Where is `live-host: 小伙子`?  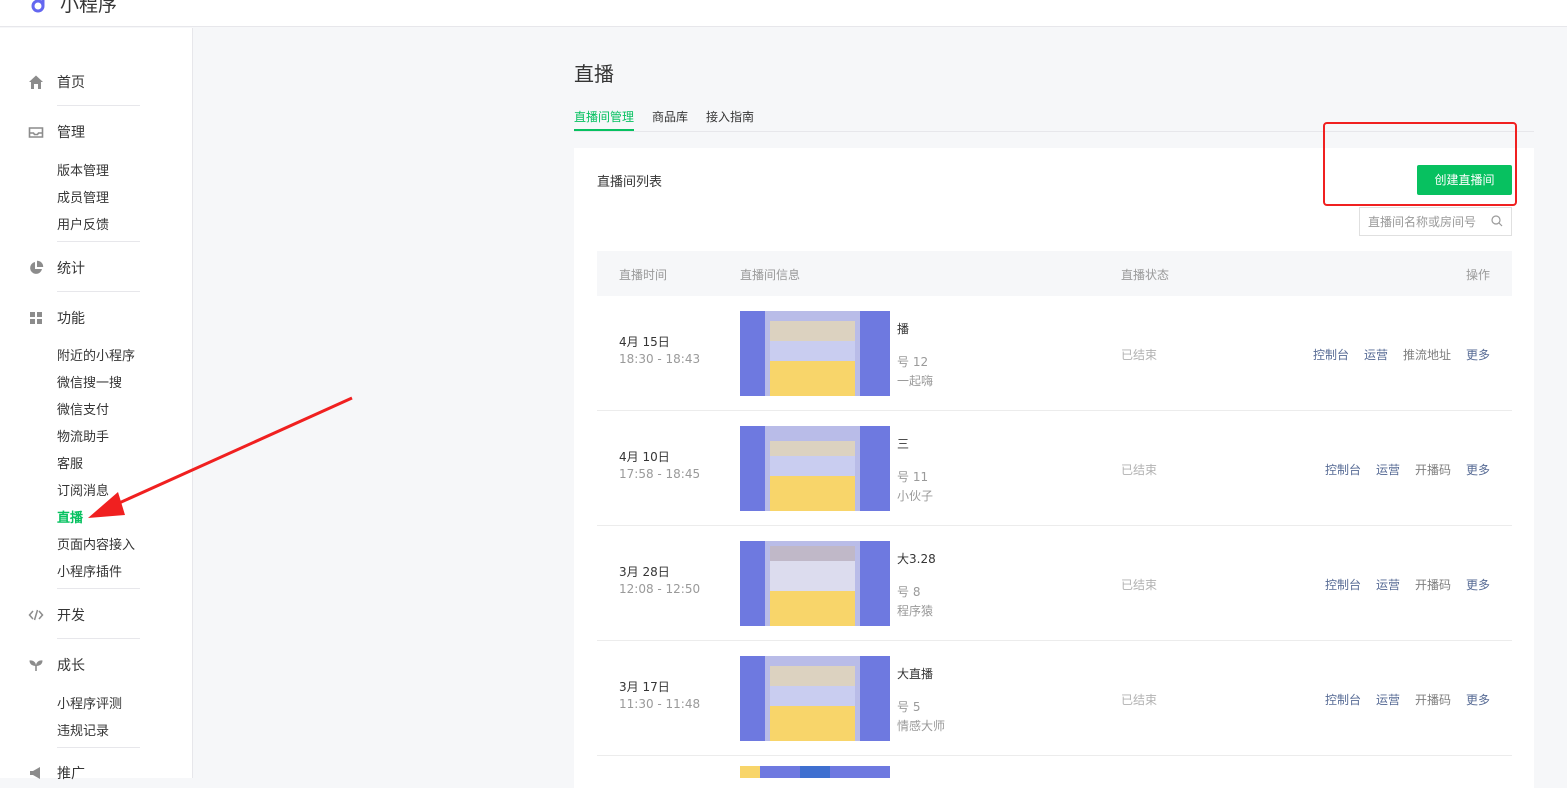
live-host: 小伙子 is located at coordinates (915, 496).